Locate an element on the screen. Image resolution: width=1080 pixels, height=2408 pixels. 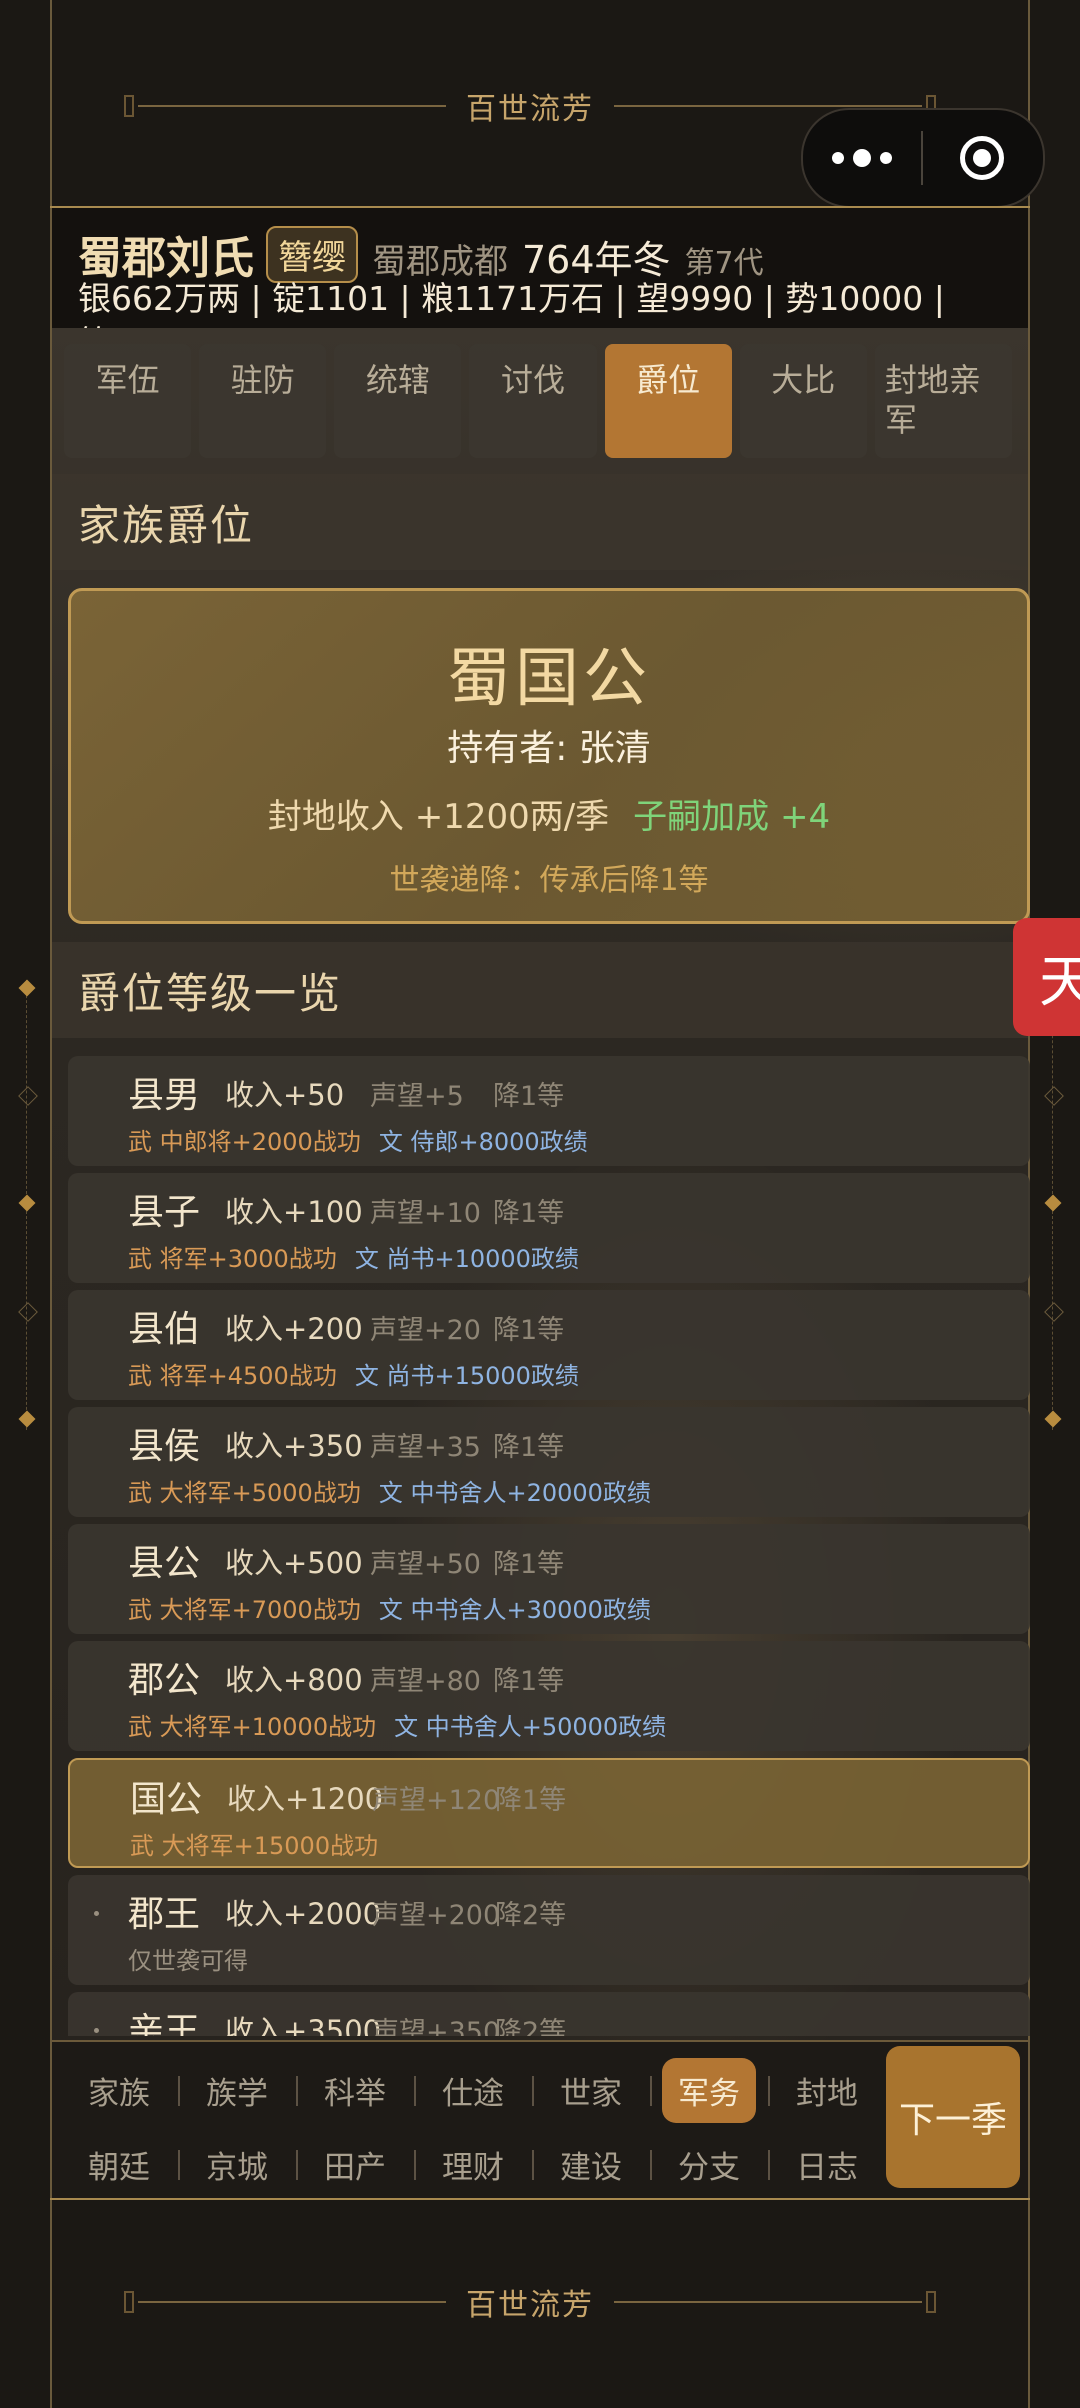
tab-garrison: 驻防 is located at coordinates (263, 401).